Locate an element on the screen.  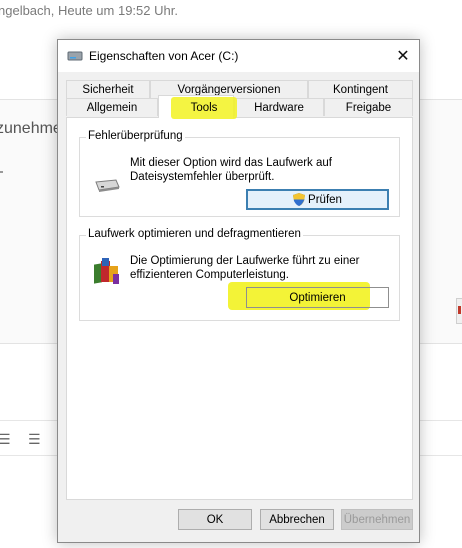
tab-tools-label: Tools is located at coordinates (204, 108).